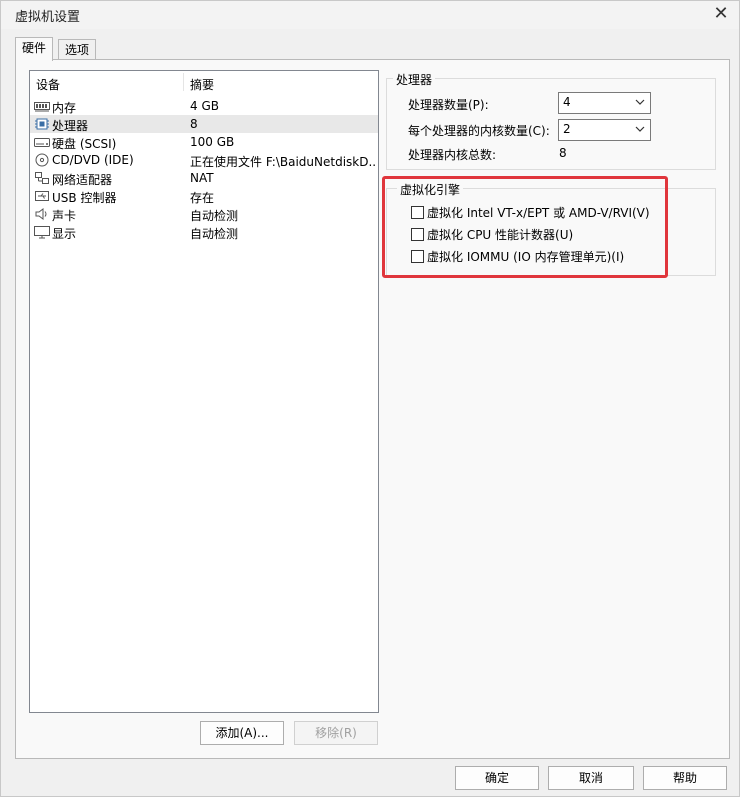 This screenshot has height=797, width=740. I want to click on device-row-display: 显示 自动检测, so click(204, 232).